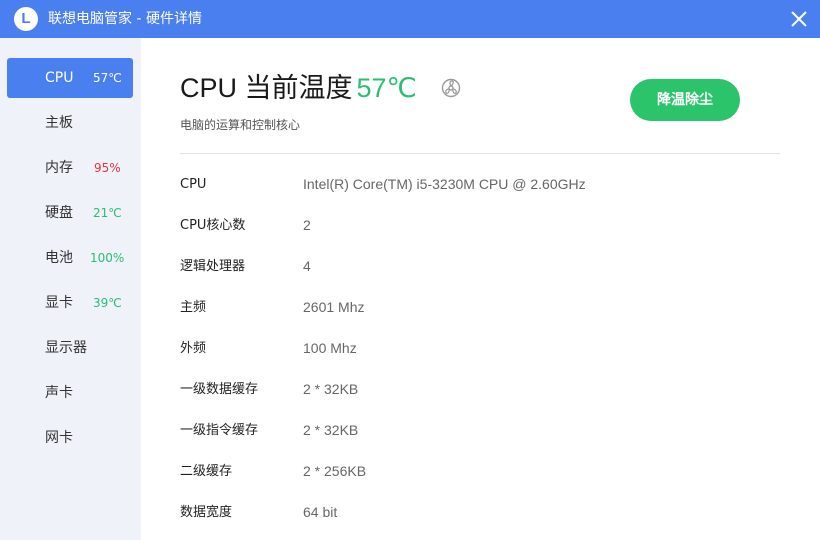  What do you see at coordinates (266, 88) in the screenshot?
I see `page-title-text: CPU 当前温度` at bounding box center [266, 88].